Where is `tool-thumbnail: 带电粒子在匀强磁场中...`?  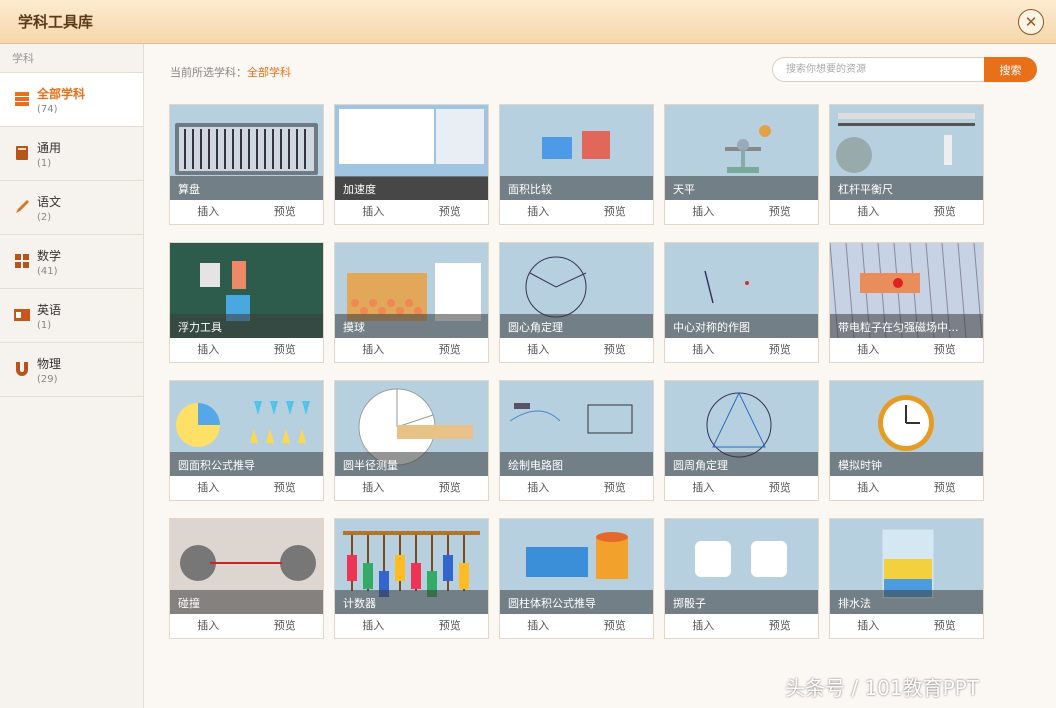
tool-thumbnail: 带电粒子在匀强磁场中... is located at coordinates (906, 290).